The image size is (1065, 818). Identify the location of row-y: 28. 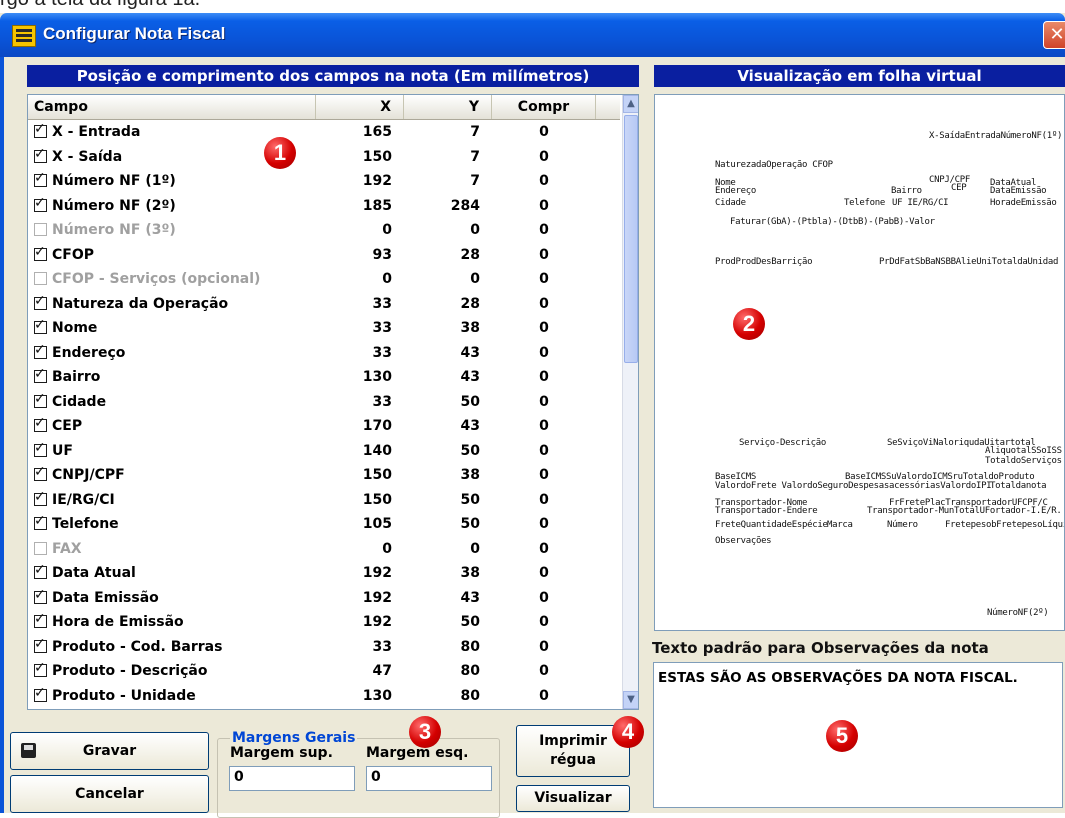
(442, 304).